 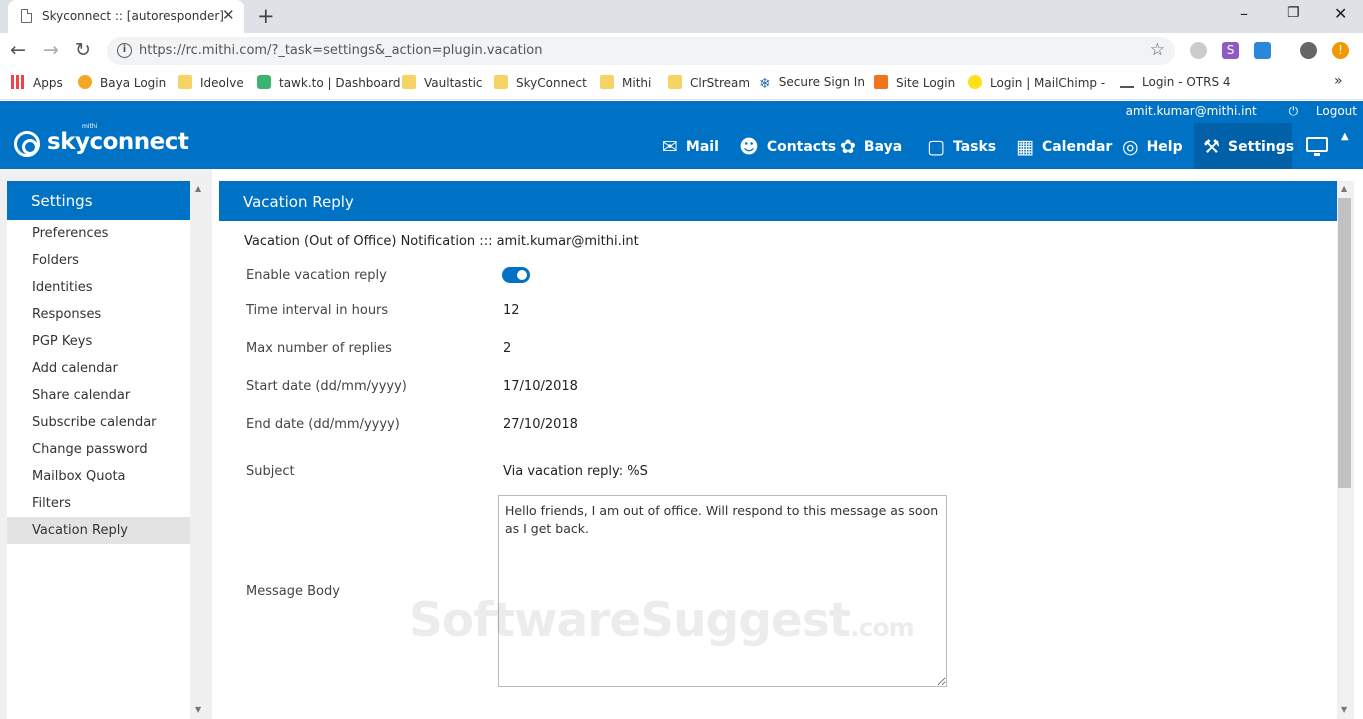 I want to click on start-date-field: 17/10/2018, so click(x=540, y=386).